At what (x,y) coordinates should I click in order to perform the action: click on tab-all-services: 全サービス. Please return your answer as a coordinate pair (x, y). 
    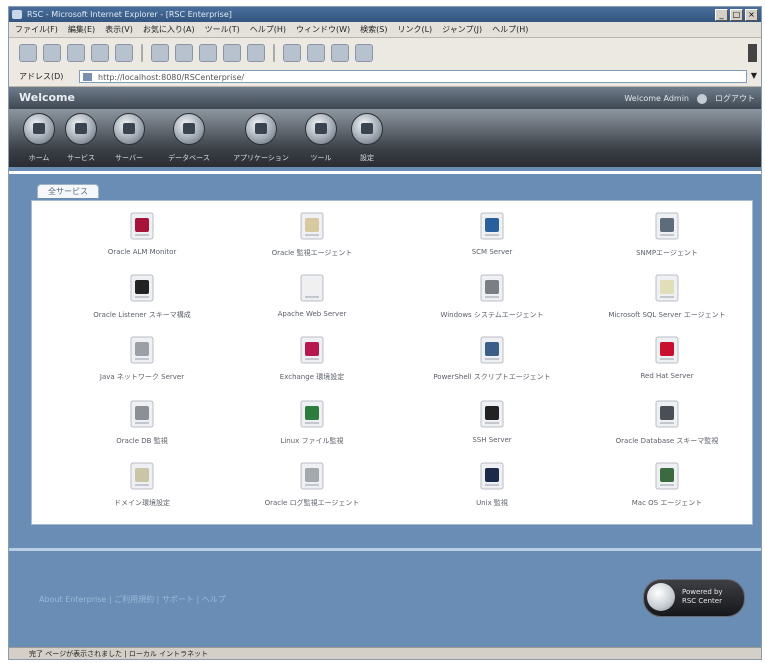
    Looking at the image, I should click on (68, 191).